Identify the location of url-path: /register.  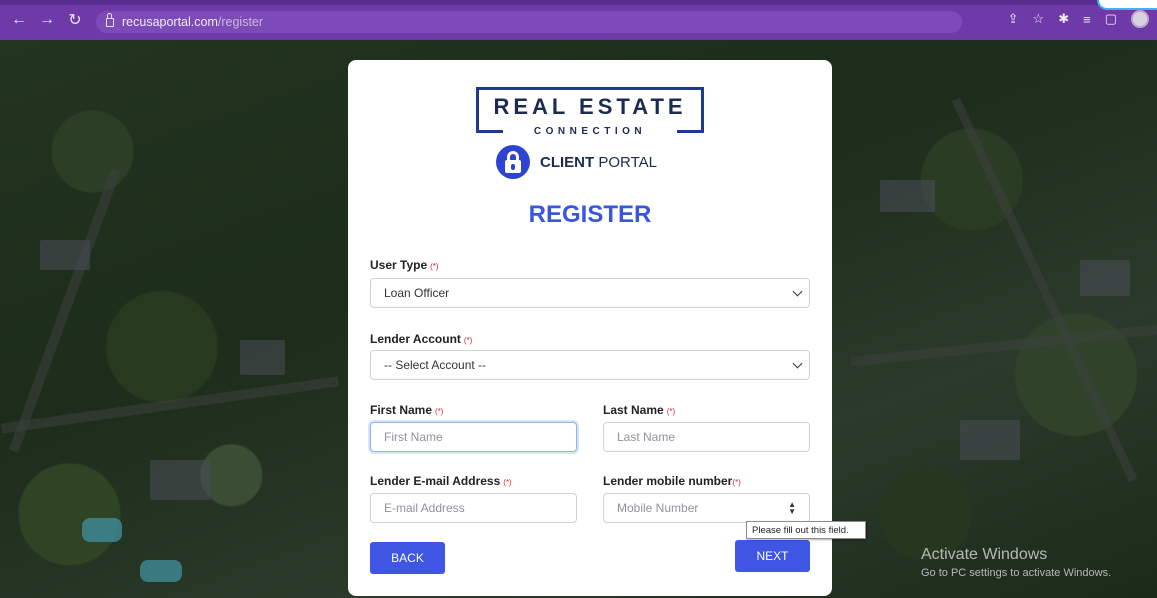
(240, 22).